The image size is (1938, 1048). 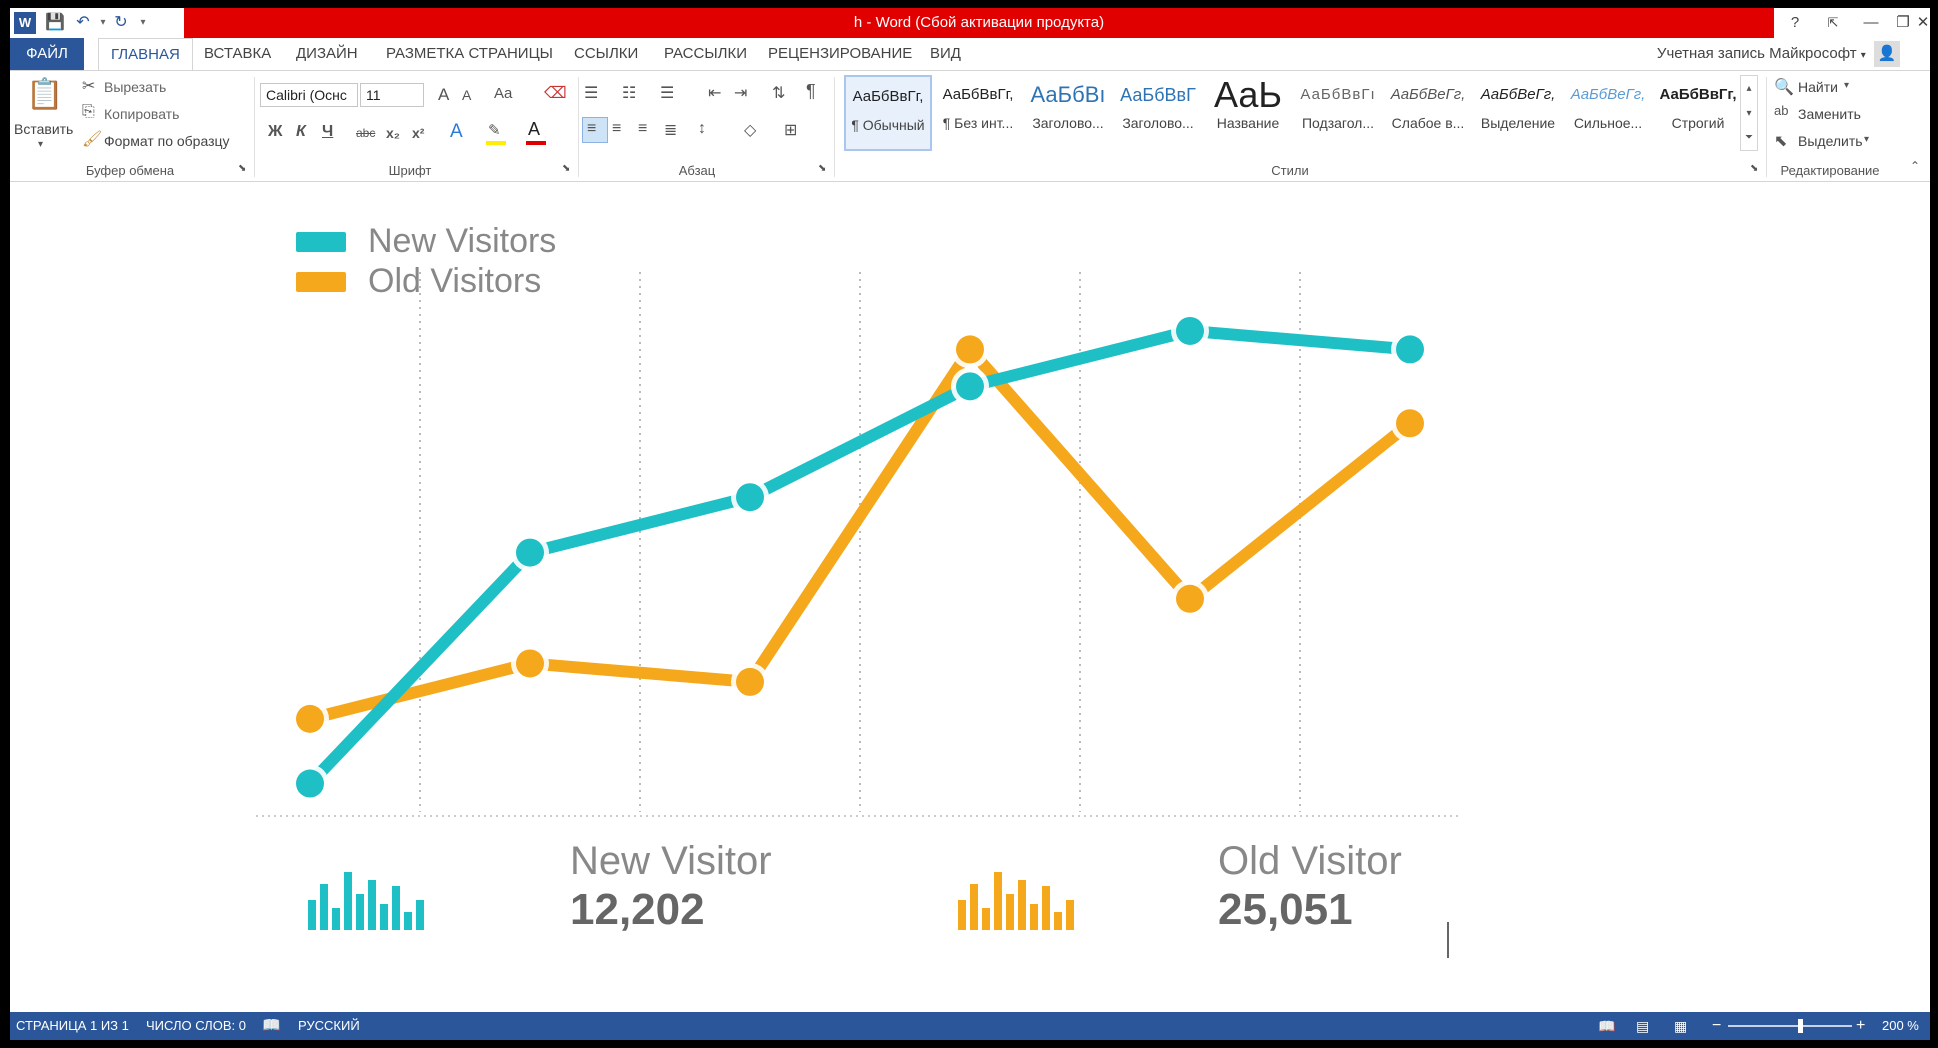 I want to click on italic-button: К, so click(x=301, y=132).